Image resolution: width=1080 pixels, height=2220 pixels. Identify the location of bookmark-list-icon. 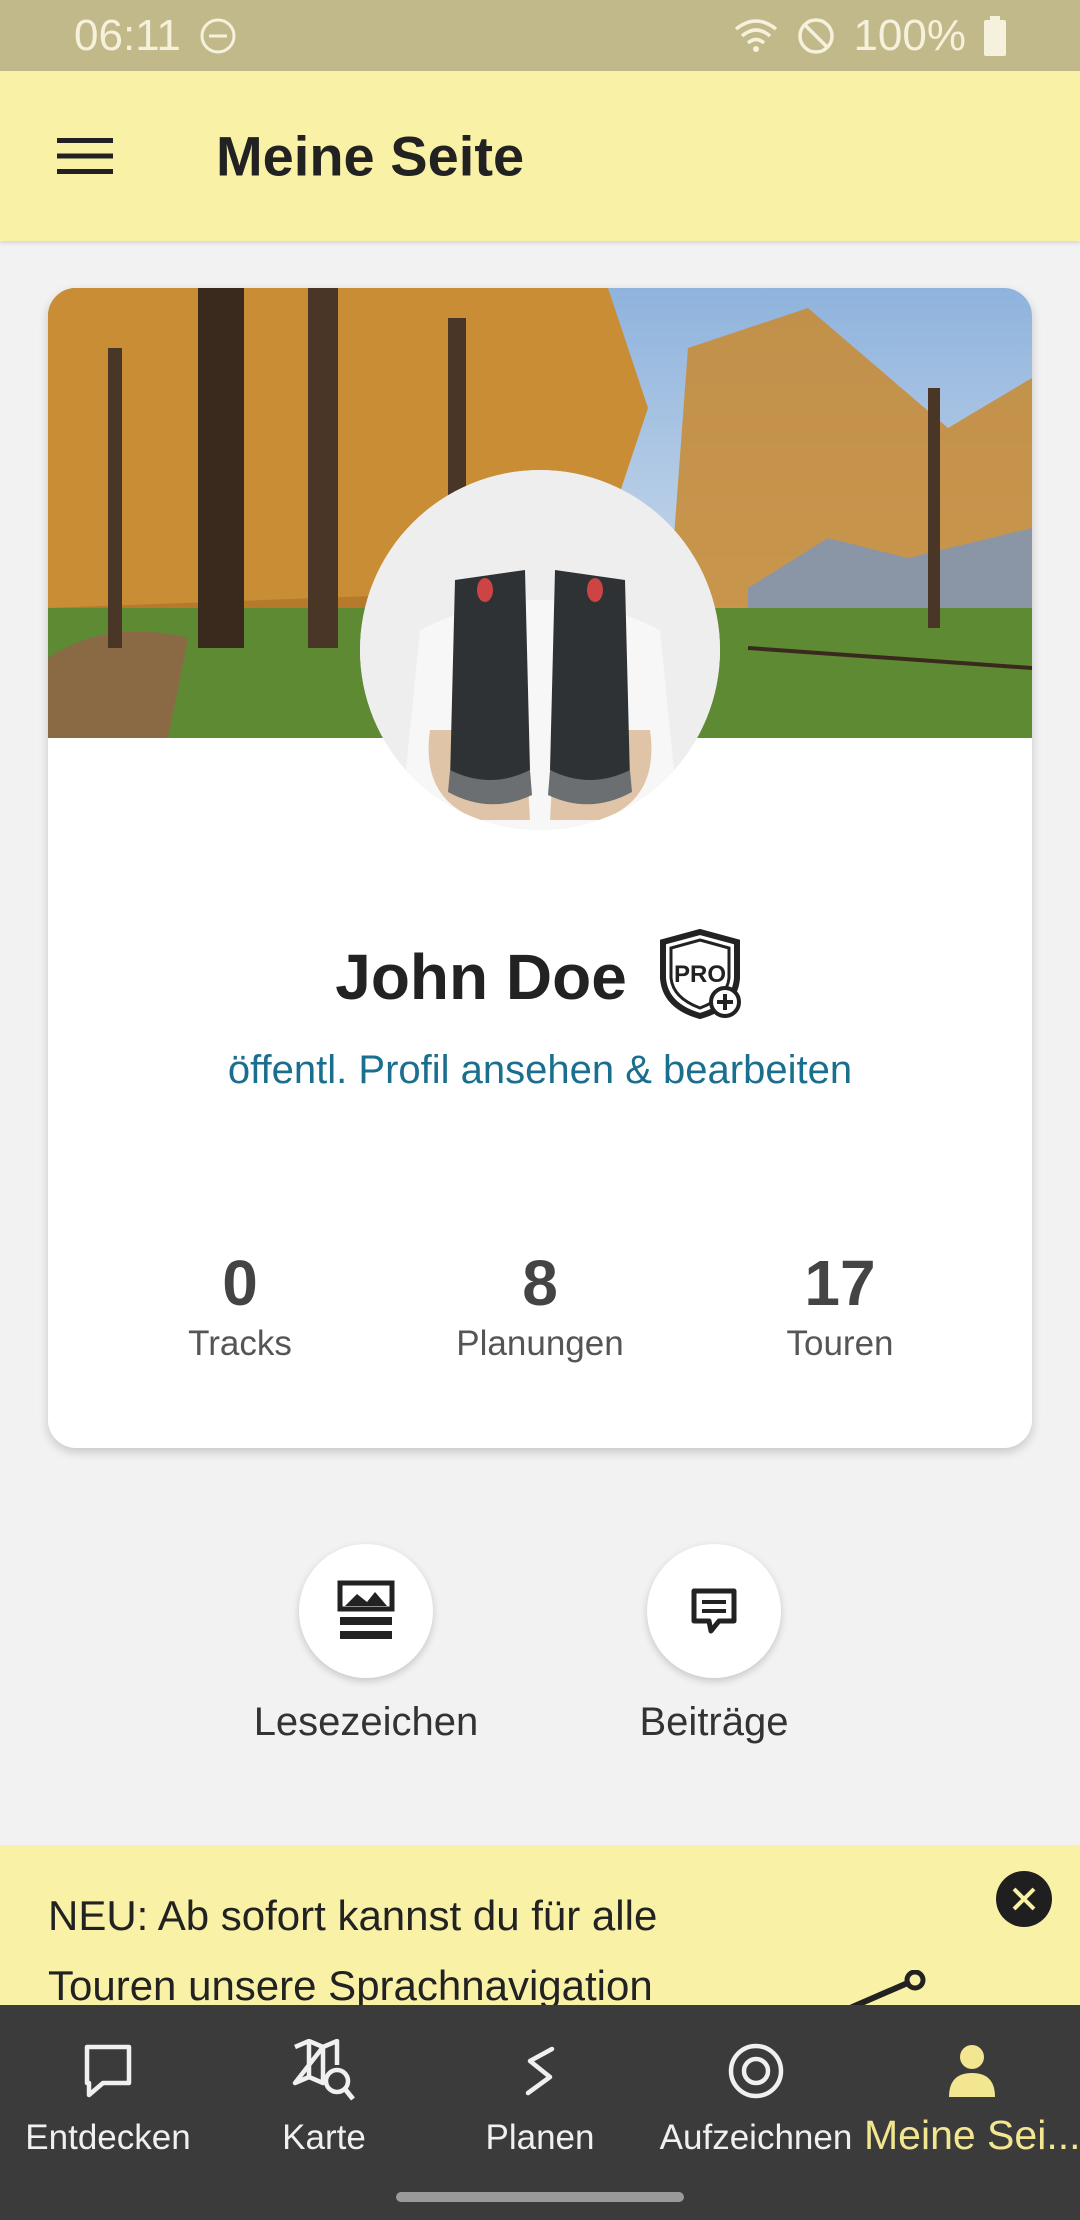
(366, 1609).